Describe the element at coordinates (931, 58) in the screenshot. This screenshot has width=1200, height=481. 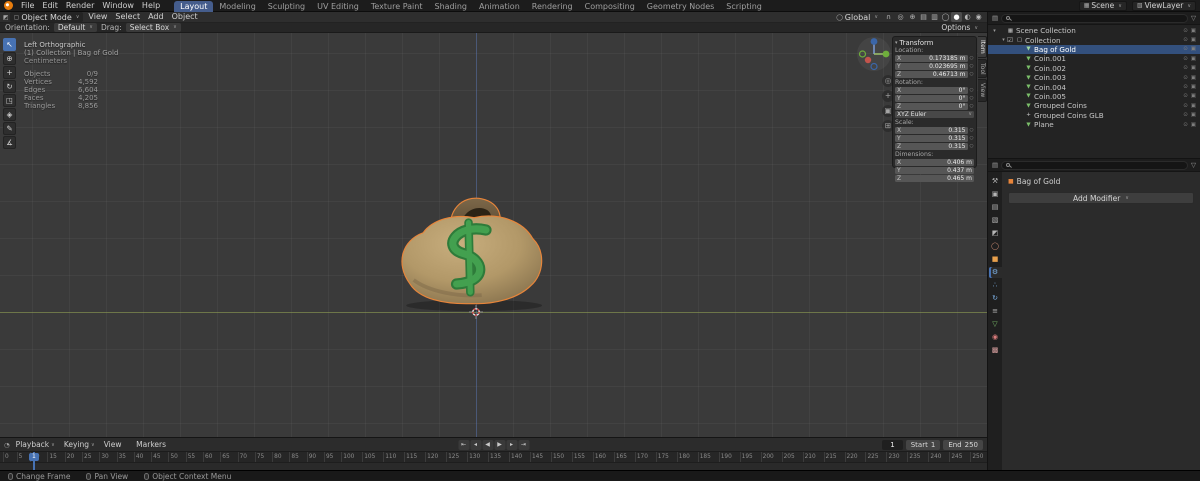
I see `location-value-field: X 0.173185 m` at that location.